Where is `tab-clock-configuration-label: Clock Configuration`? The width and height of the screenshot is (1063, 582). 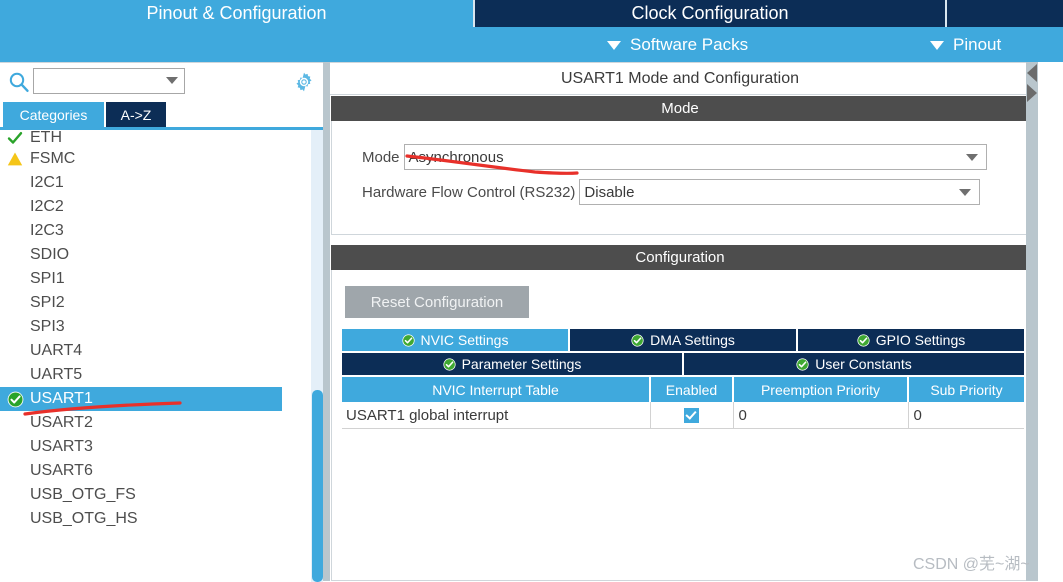
tab-clock-configuration-label: Clock Configuration is located at coordinates (710, 13).